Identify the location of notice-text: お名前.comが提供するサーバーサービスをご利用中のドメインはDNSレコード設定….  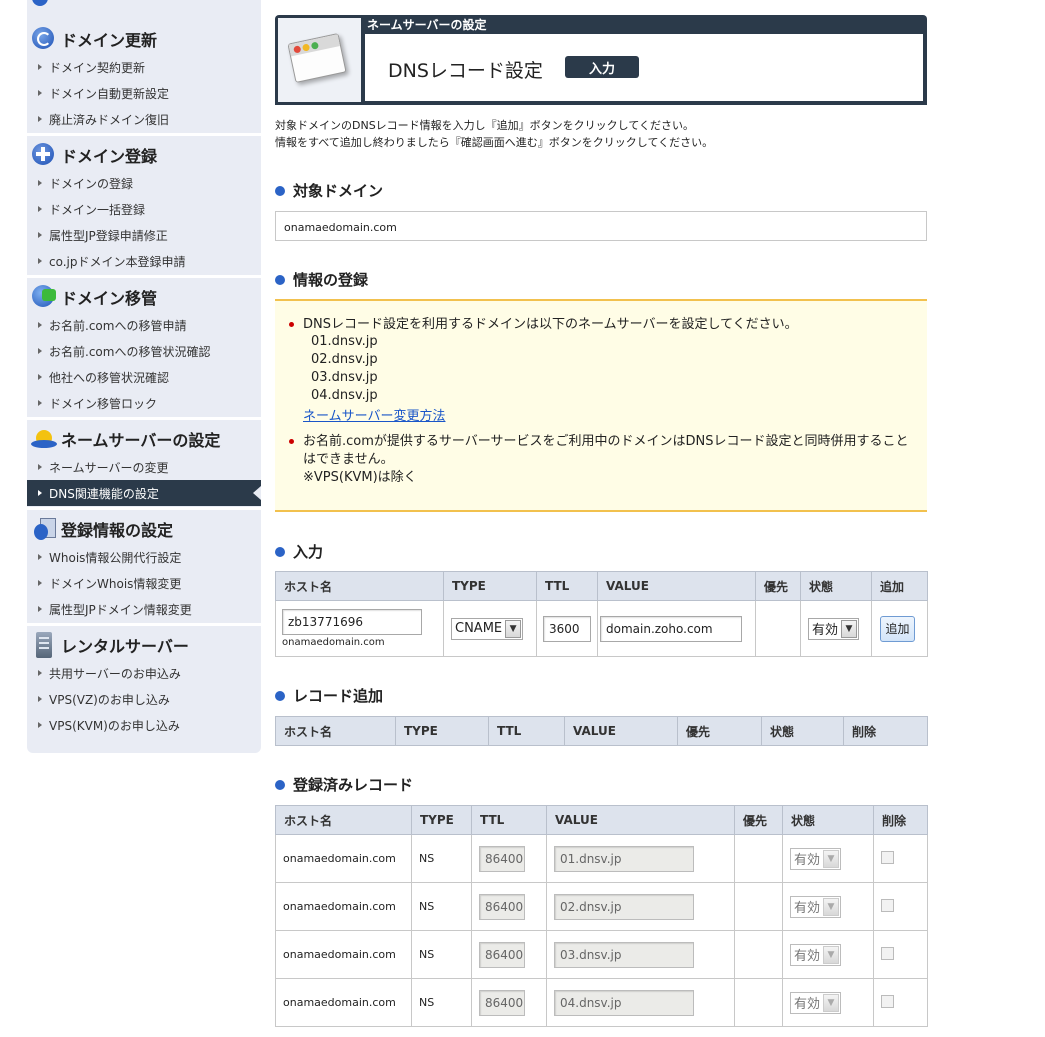
(606, 459).